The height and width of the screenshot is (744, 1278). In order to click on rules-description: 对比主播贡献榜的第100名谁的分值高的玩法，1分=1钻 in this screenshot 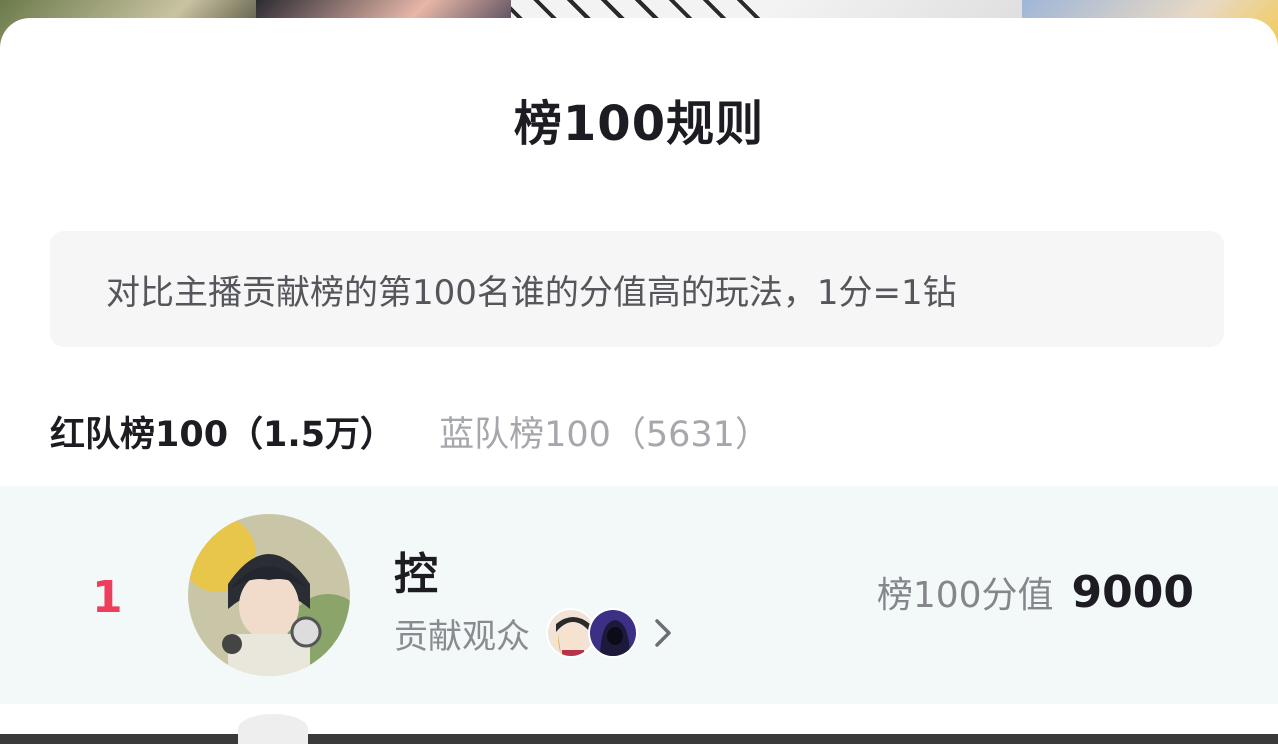, I will do `click(531, 292)`.